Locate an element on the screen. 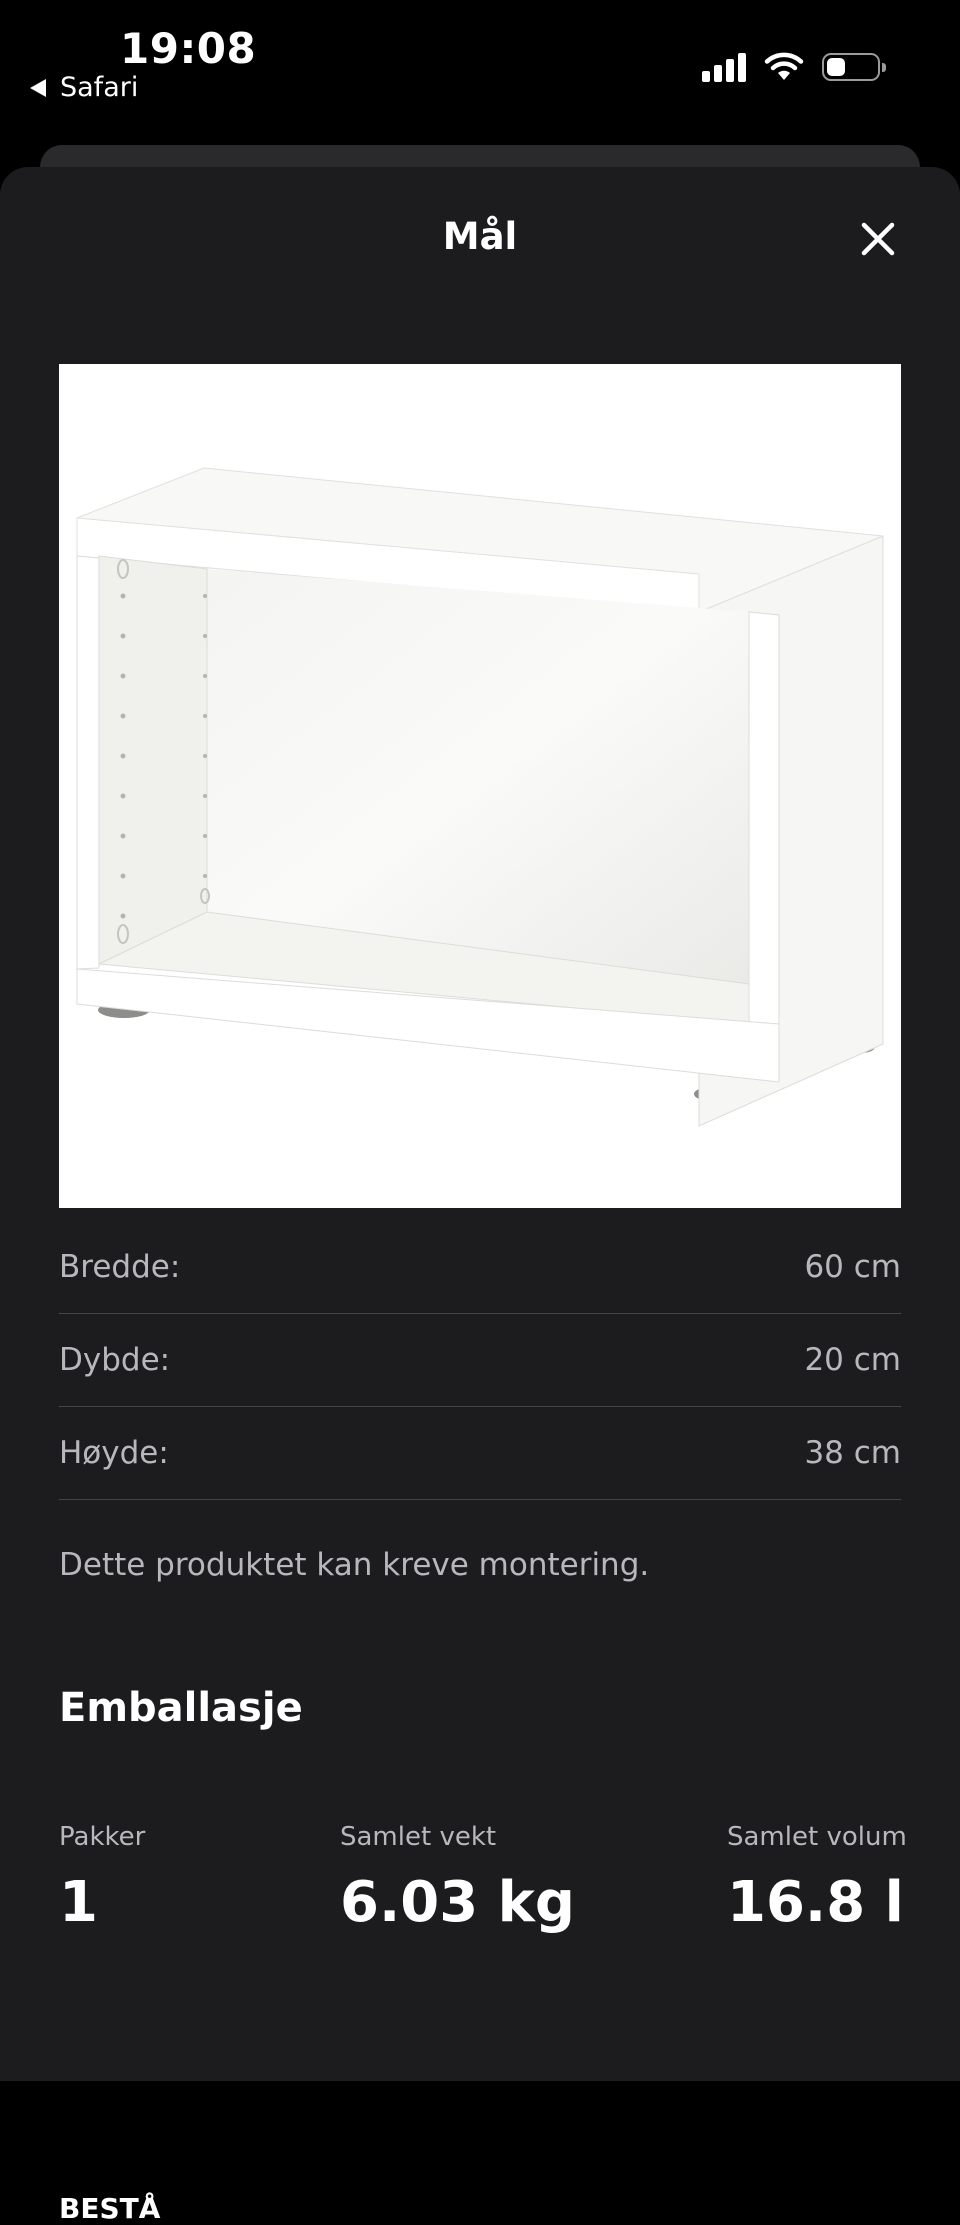  weight-label: Samlet vekt is located at coordinates (418, 1837).